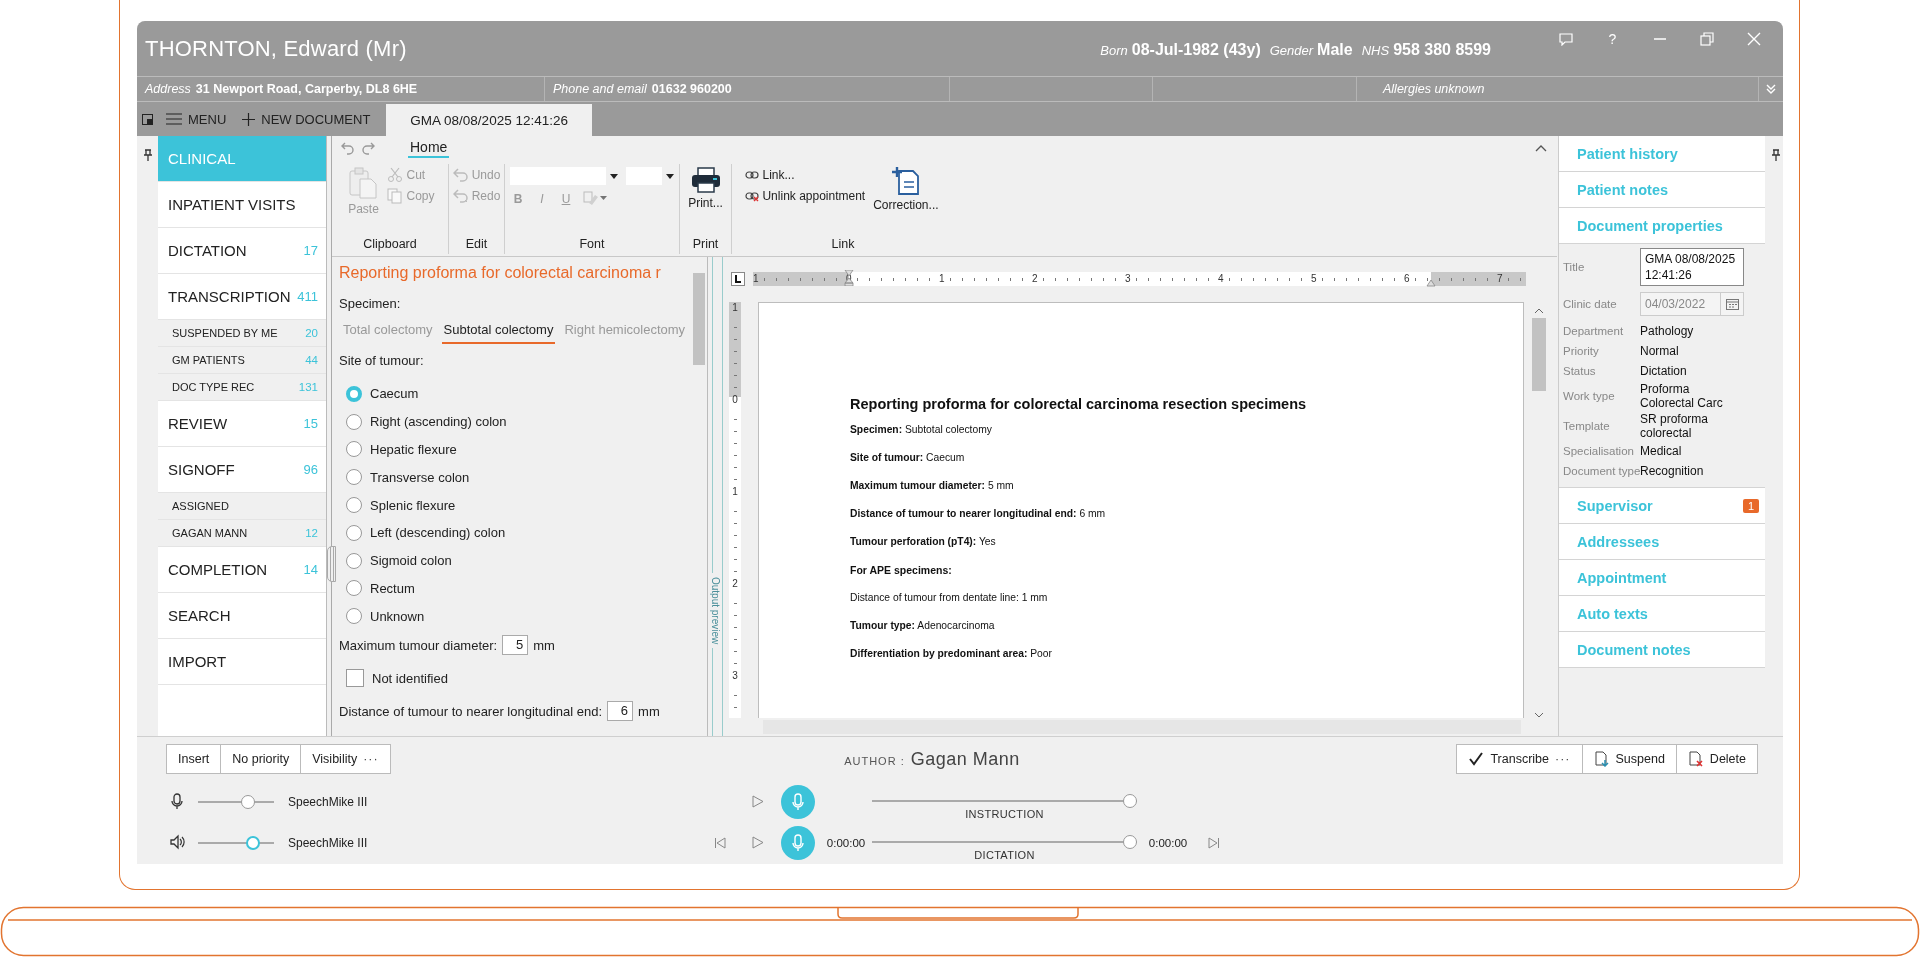 The height and width of the screenshot is (957, 1920). What do you see at coordinates (805, 196) in the screenshot?
I see `ribbon-button: Unlink appointment` at bounding box center [805, 196].